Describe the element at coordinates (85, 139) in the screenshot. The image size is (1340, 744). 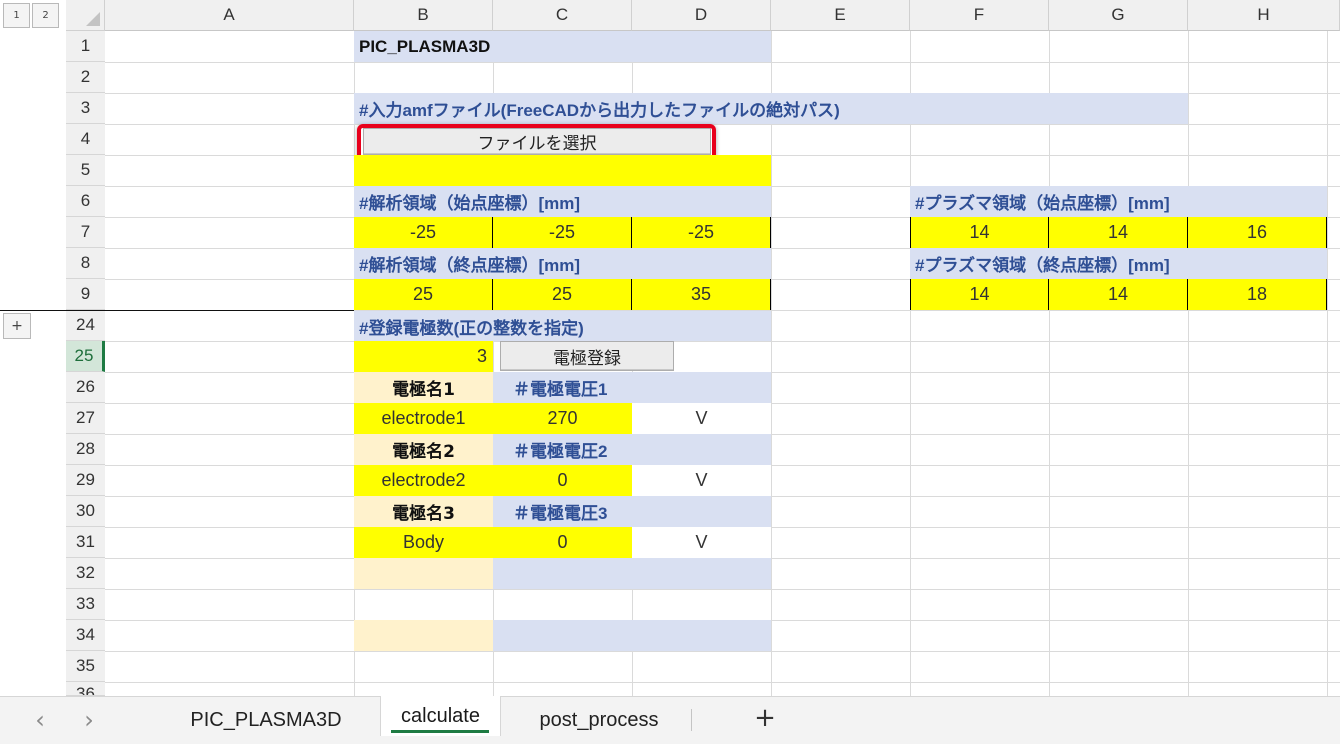
I see `row-header-4: 4` at that location.